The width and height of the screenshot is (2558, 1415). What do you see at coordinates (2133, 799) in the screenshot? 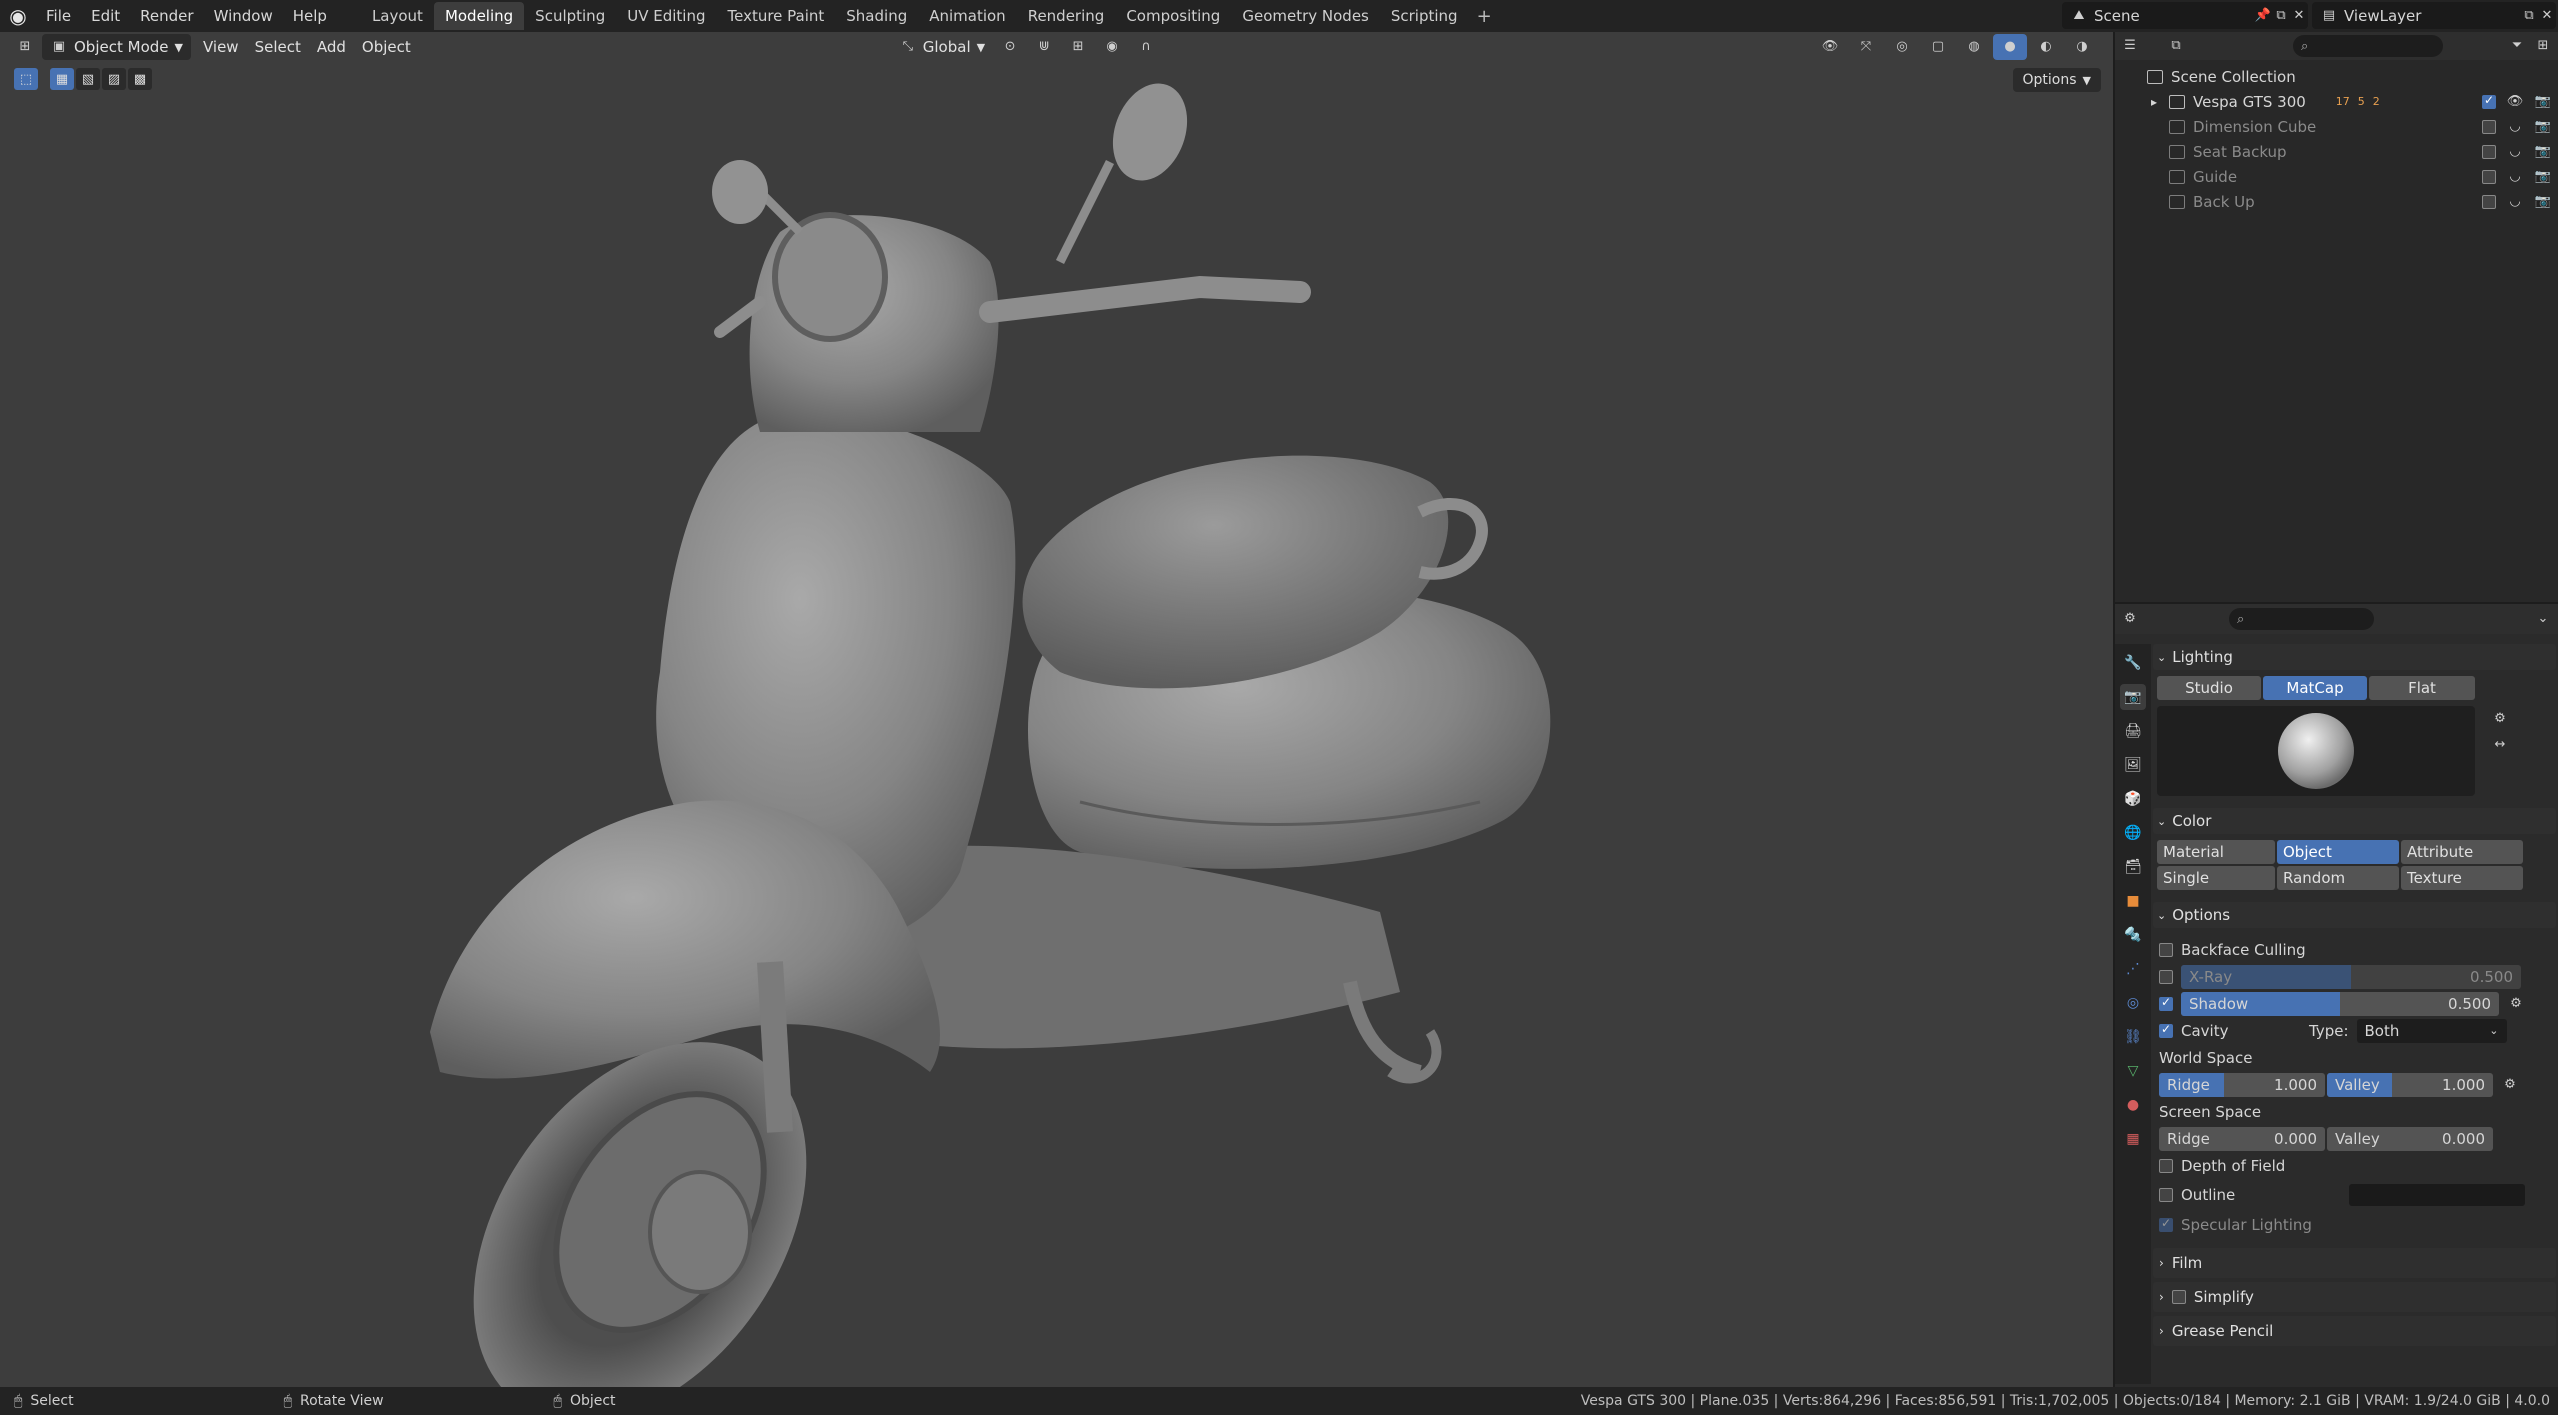
I see `scene-tab-icon: 🎲` at bounding box center [2133, 799].